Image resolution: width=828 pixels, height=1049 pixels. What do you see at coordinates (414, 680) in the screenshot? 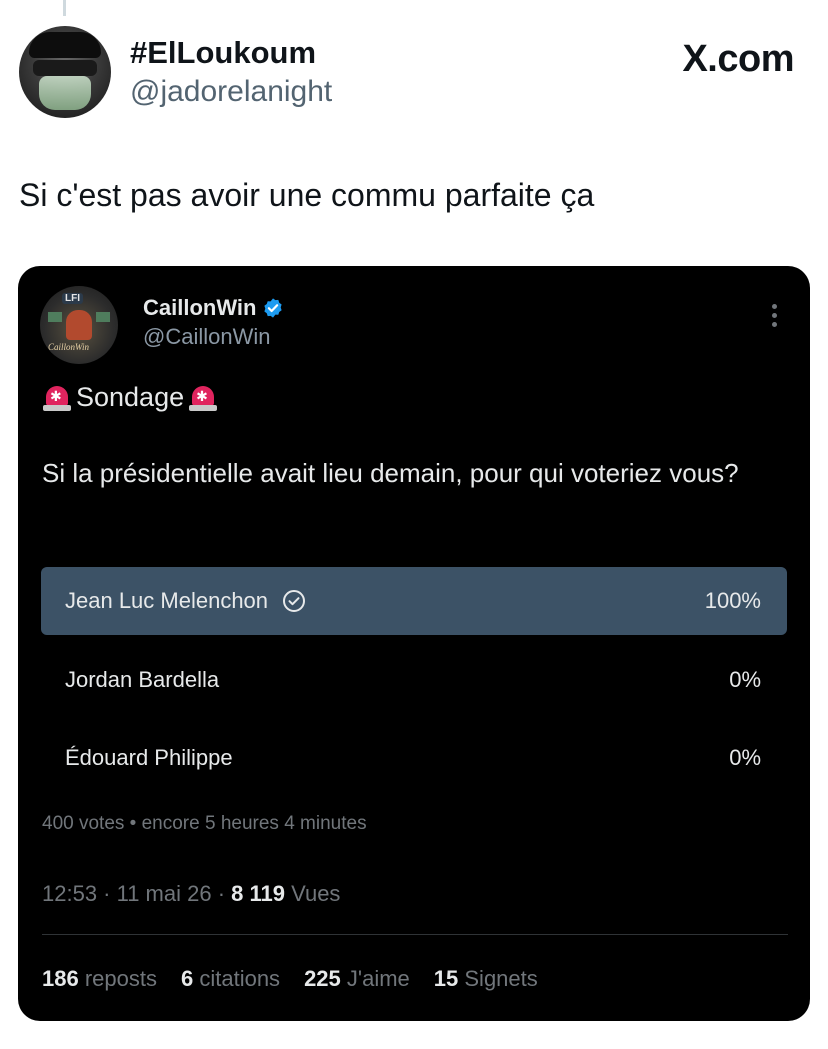
I see `poll-option: Jordan Bardella 0%` at bounding box center [414, 680].